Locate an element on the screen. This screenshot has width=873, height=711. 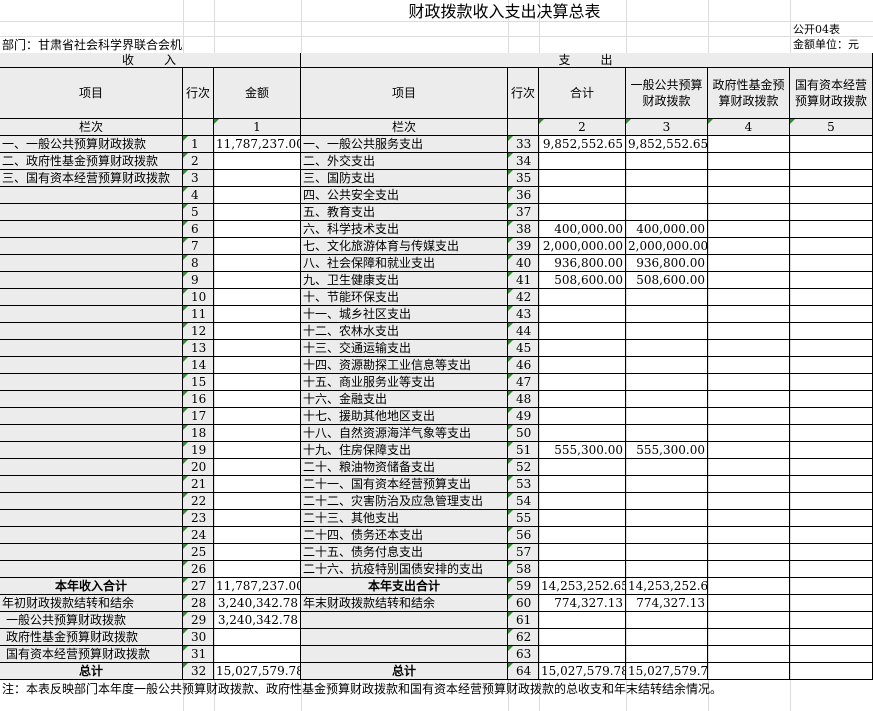
expense-line-number: 46 is located at coordinates (523, 365).